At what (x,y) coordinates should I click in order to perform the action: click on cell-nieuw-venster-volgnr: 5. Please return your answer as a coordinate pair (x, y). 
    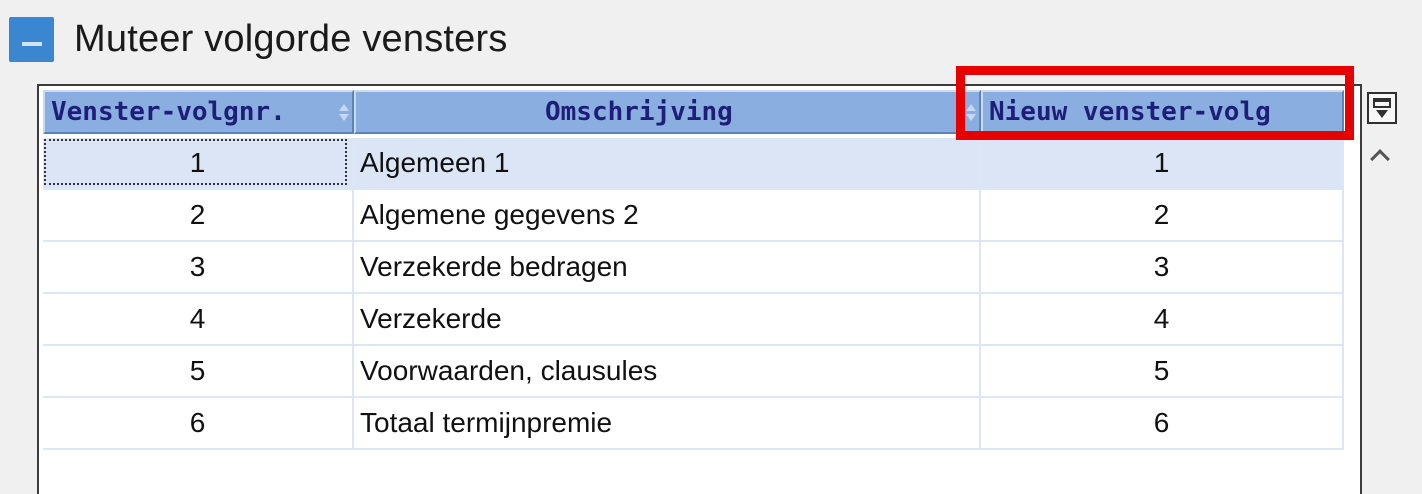
    Looking at the image, I should click on (1162, 372).